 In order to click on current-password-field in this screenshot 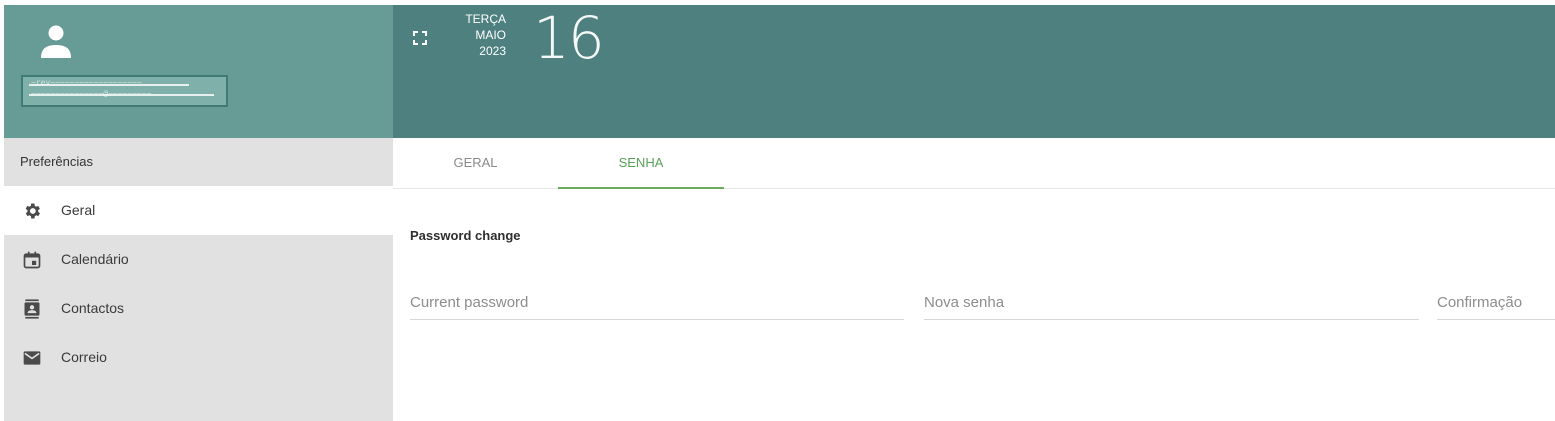, I will do `click(657, 303)`.